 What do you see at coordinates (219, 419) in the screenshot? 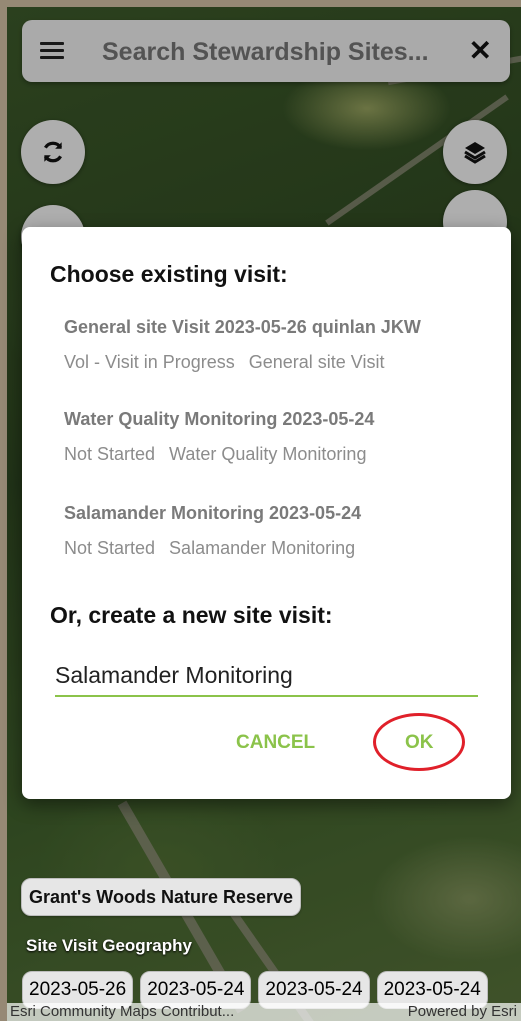
I see `visit-title: Water Quality Monitoring 2023-05-24` at bounding box center [219, 419].